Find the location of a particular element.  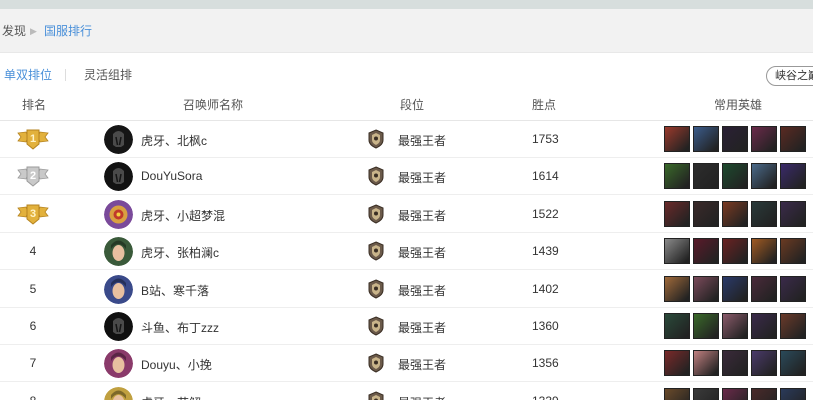

summoner-name: B站、寒千落 is located at coordinates (175, 290).